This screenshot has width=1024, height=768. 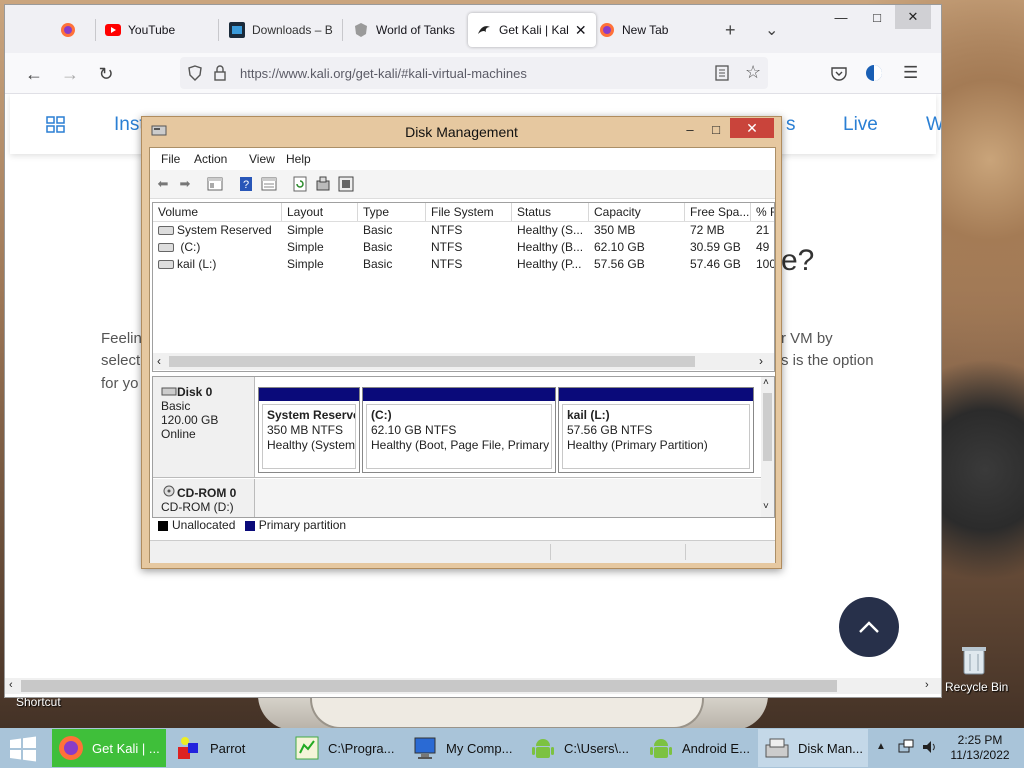 I want to click on tab-youtube: YouTube, so click(x=140, y=30).